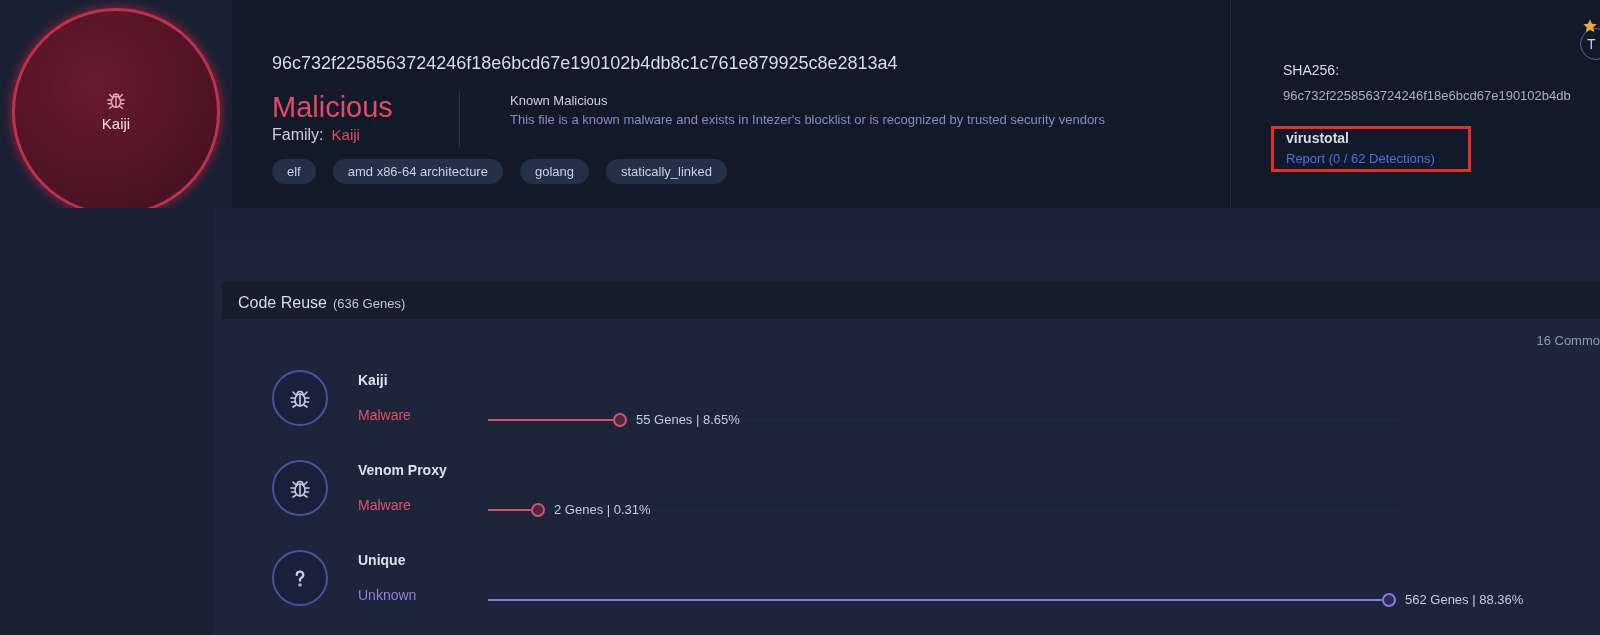 This screenshot has width=1600, height=635. I want to click on family-type: Unknown, so click(388, 595).